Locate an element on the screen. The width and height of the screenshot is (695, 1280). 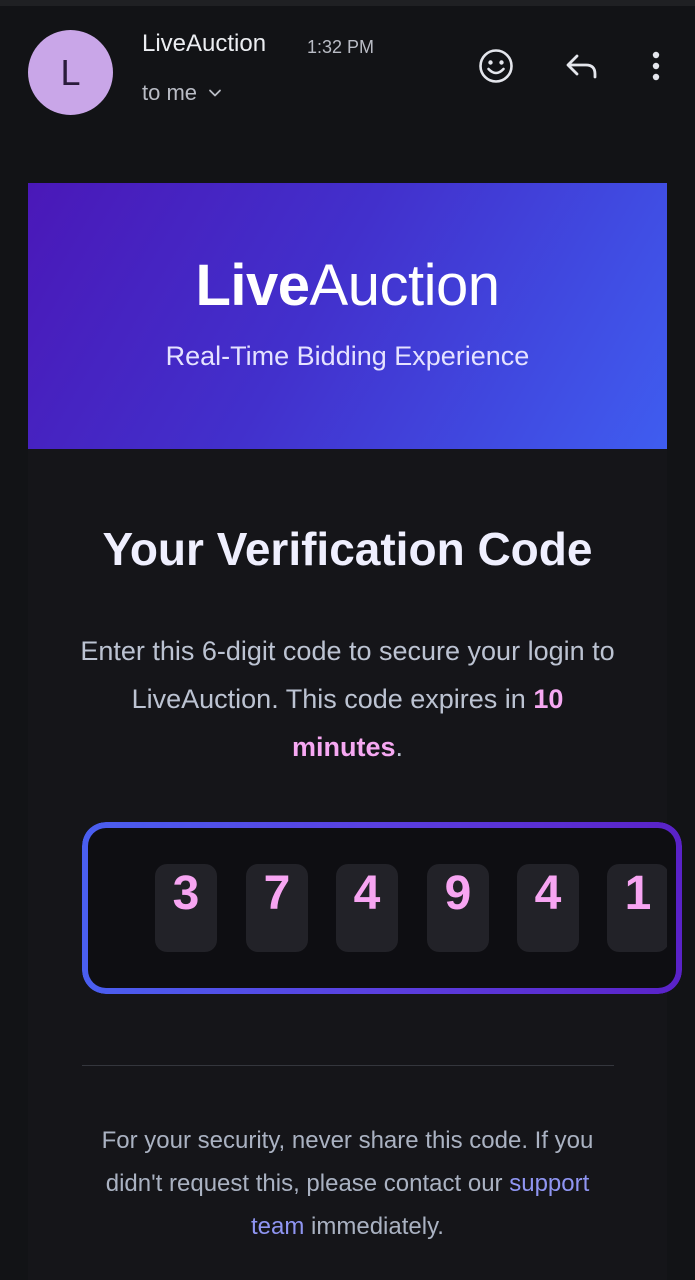
recipient-toggle: to me is located at coordinates (182, 93).